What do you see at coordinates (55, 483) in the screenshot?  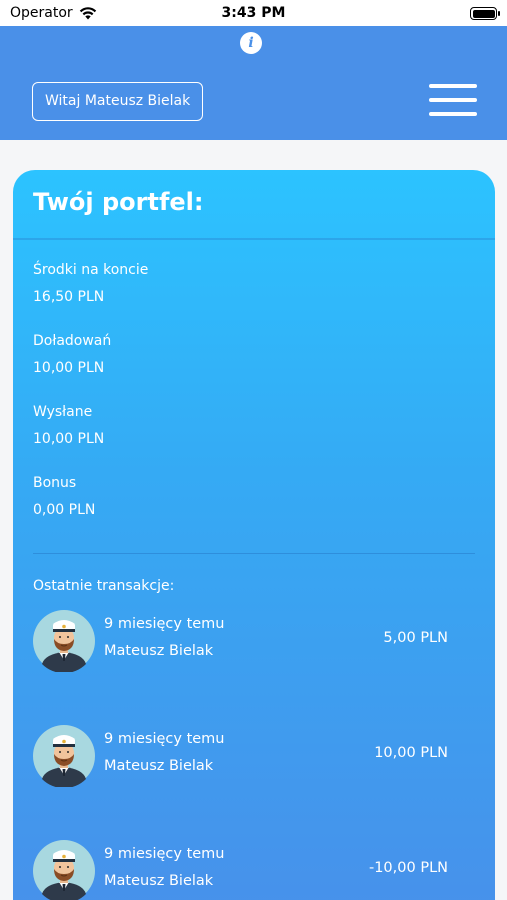 I see `bonus-label: Bonus` at bounding box center [55, 483].